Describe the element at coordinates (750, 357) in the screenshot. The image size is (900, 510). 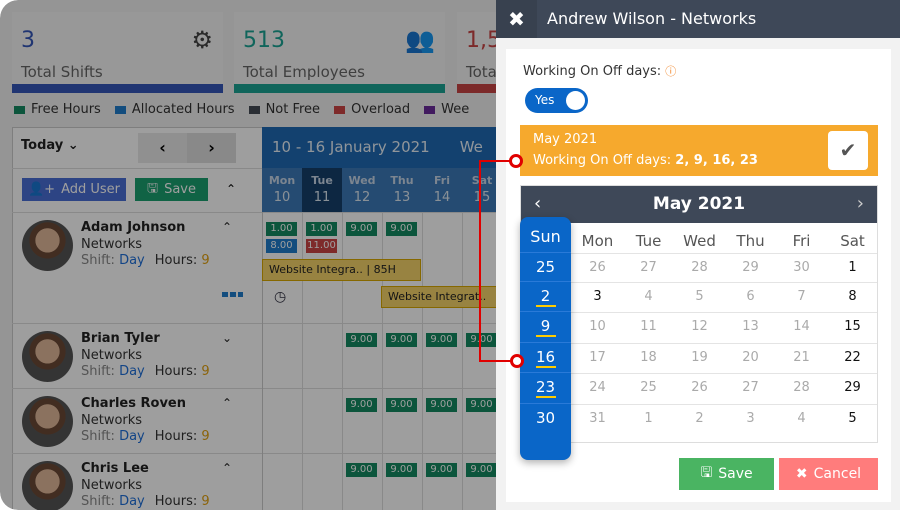
I see `calendar-day: 20` at that location.